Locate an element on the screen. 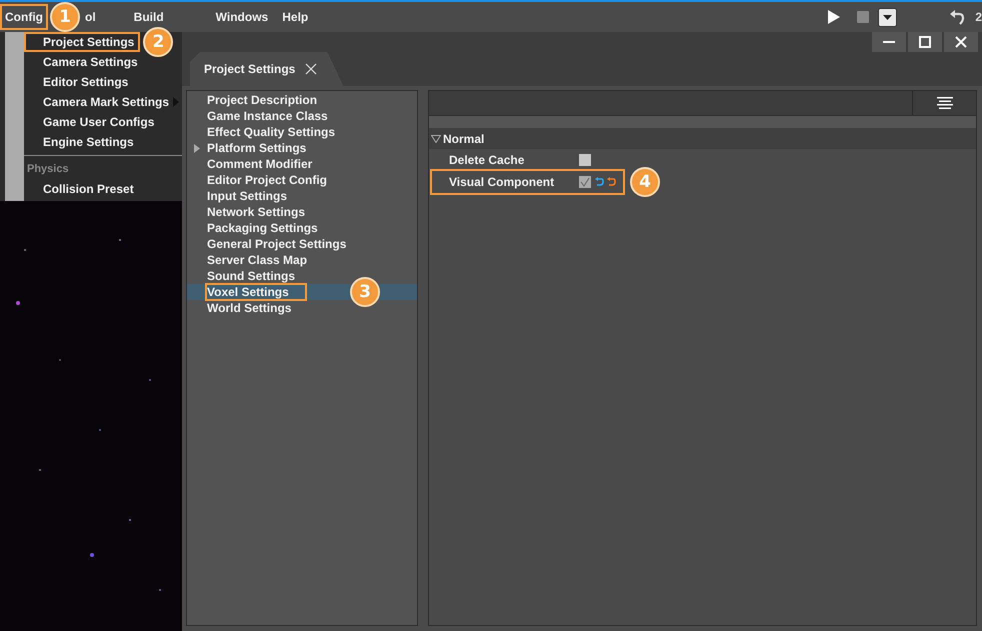 This screenshot has width=982, height=631. stop-icon is located at coordinates (863, 17).